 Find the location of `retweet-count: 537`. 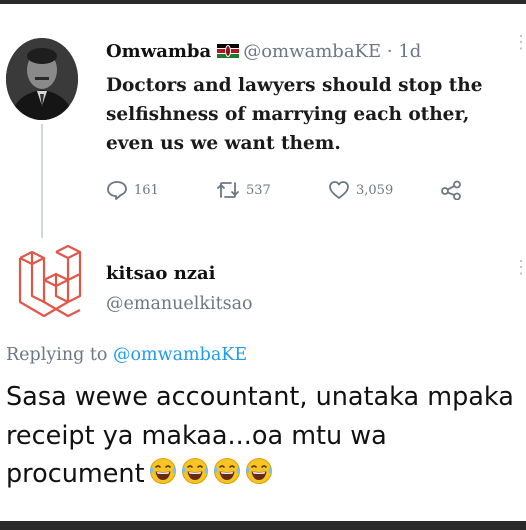

retweet-count: 537 is located at coordinates (258, 190).